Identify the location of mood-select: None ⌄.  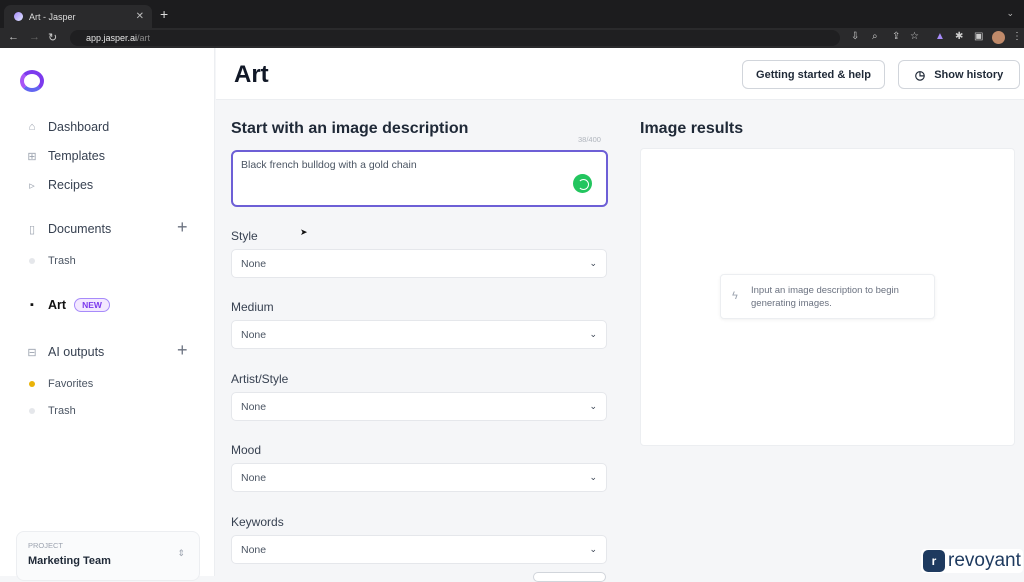
(419, 477).